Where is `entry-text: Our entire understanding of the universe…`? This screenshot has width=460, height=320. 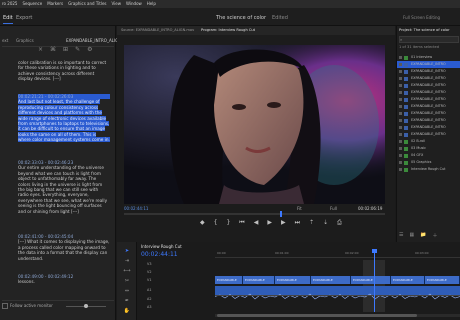 entry-text: Our entire understanding of the universe… is located at coordinates (62, 189).